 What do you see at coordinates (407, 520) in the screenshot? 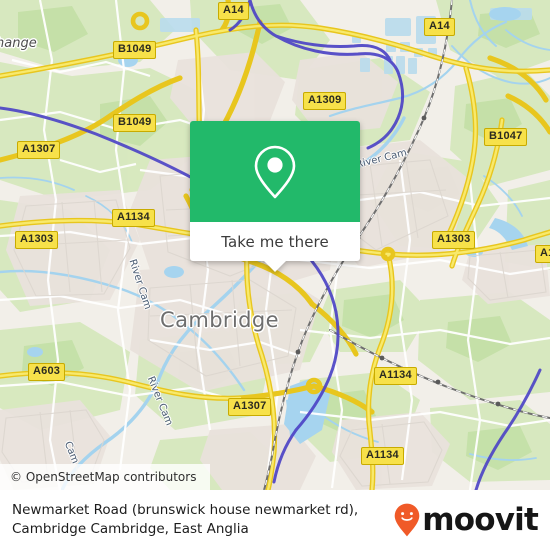
I see `moovit-smiley-pin-icon` at bounding box center [407, 520].